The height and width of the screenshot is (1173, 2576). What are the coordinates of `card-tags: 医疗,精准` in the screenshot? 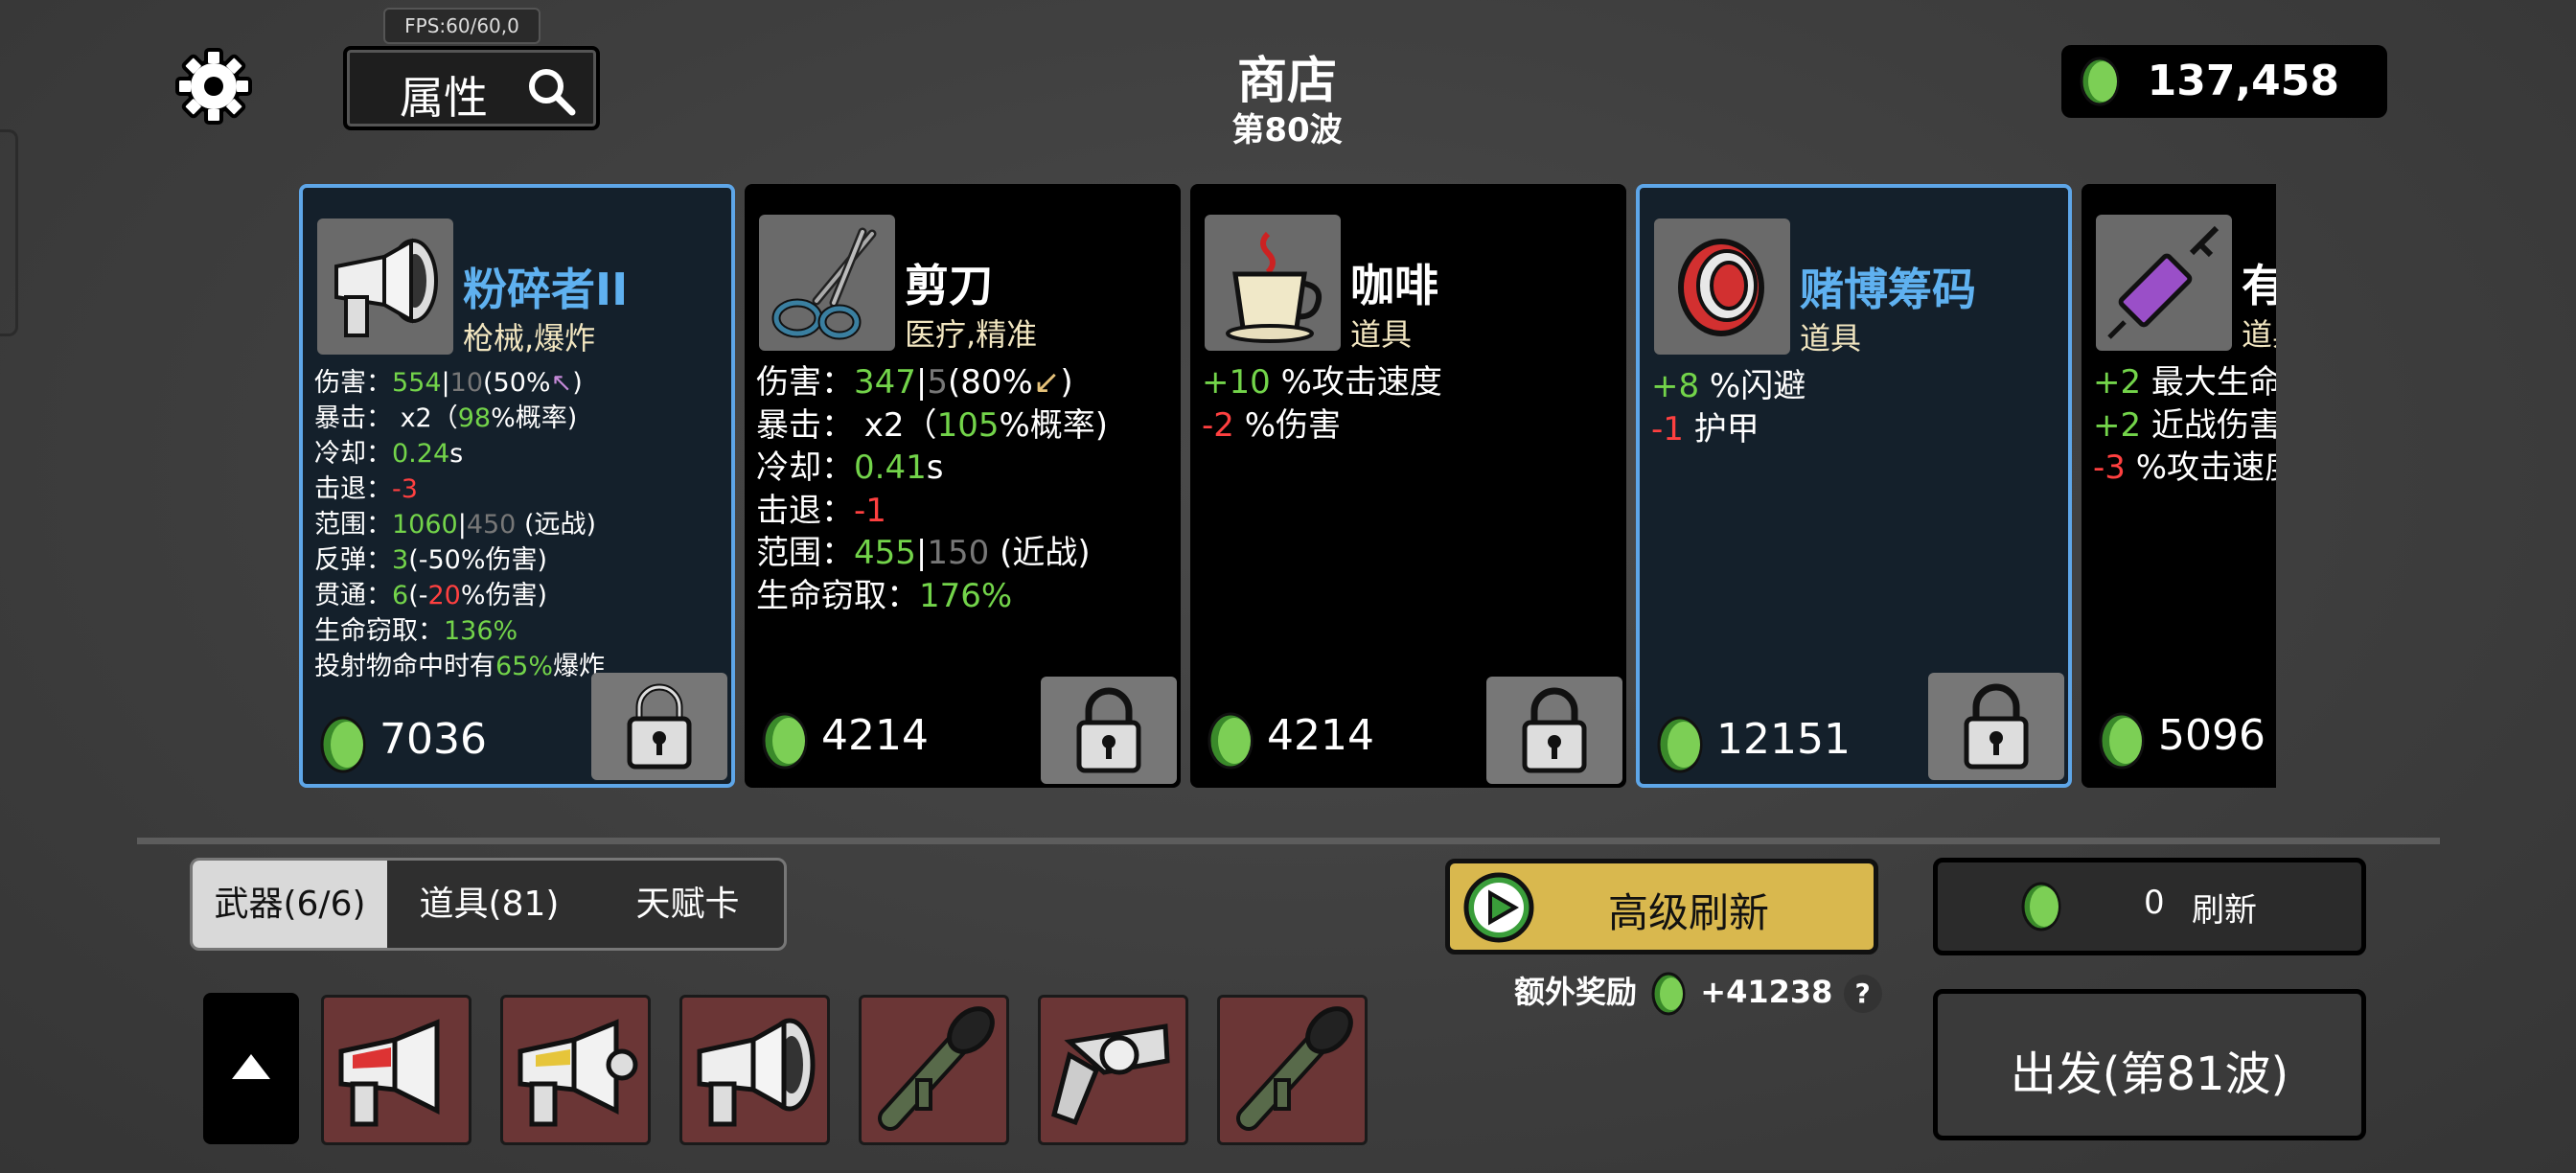 It's located at (971, 334).